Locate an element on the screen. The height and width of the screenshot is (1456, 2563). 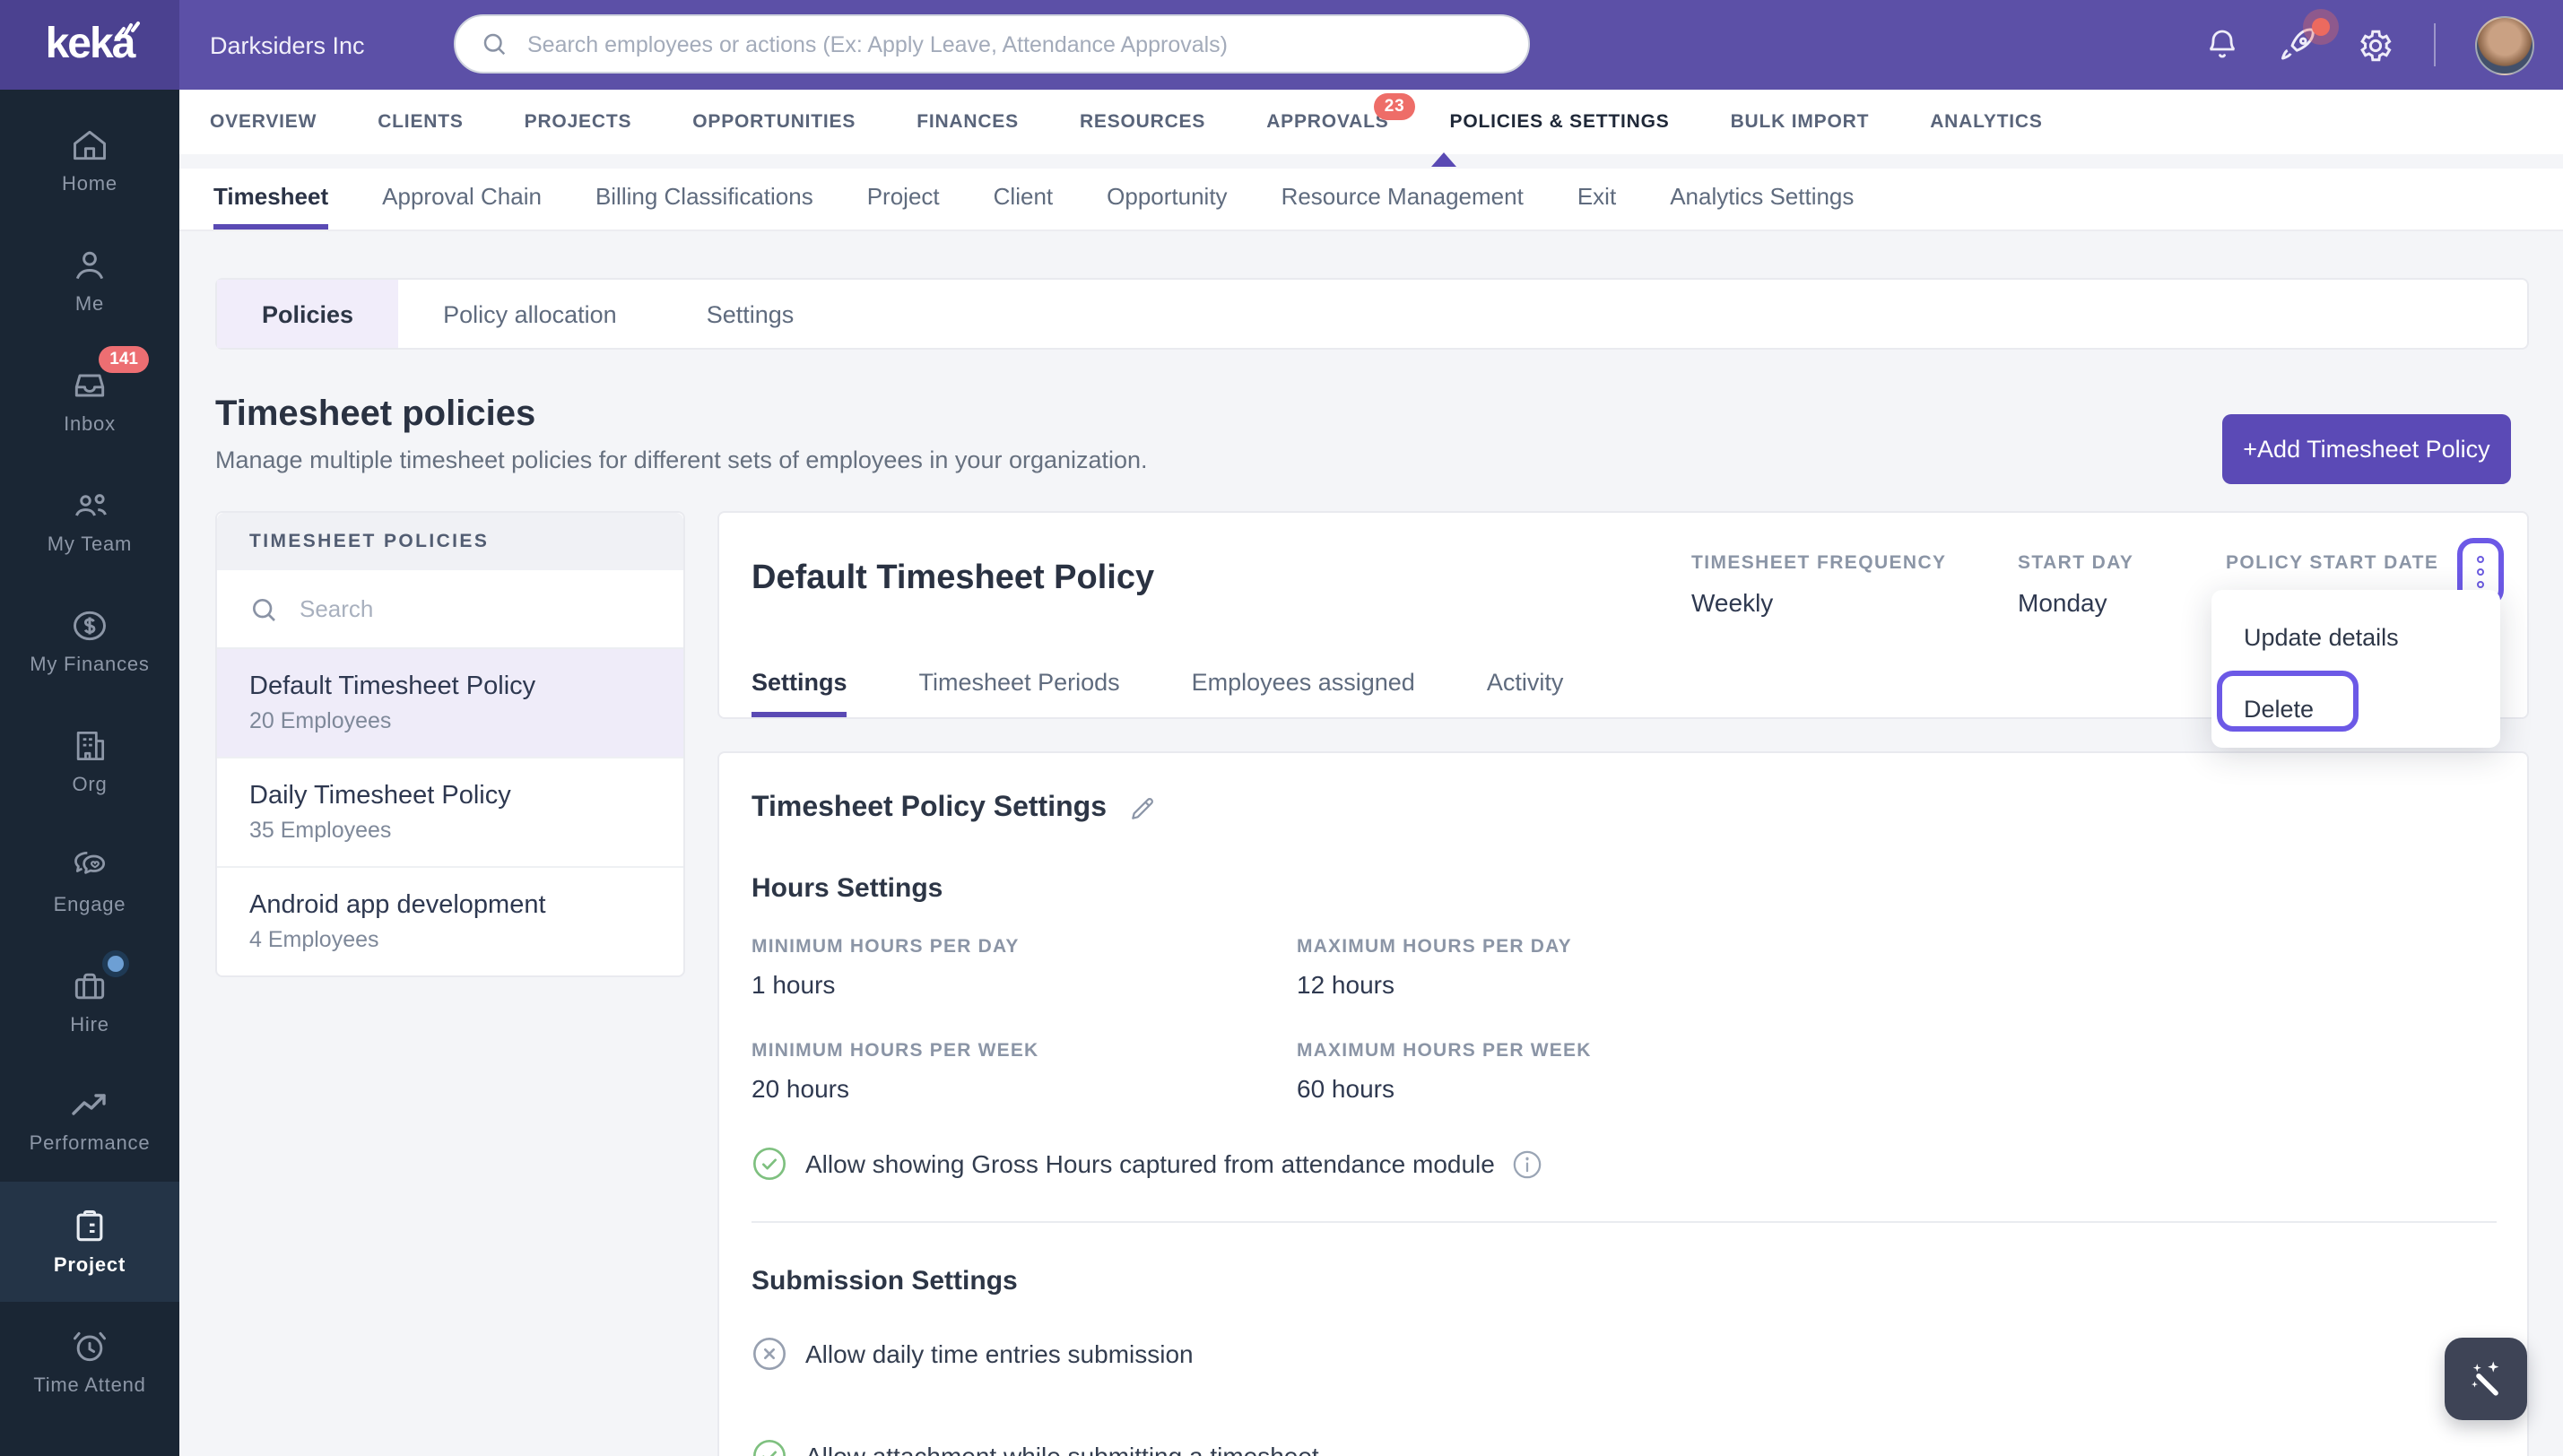
inbox-icon: 141 is located at coordinates (109, 375).